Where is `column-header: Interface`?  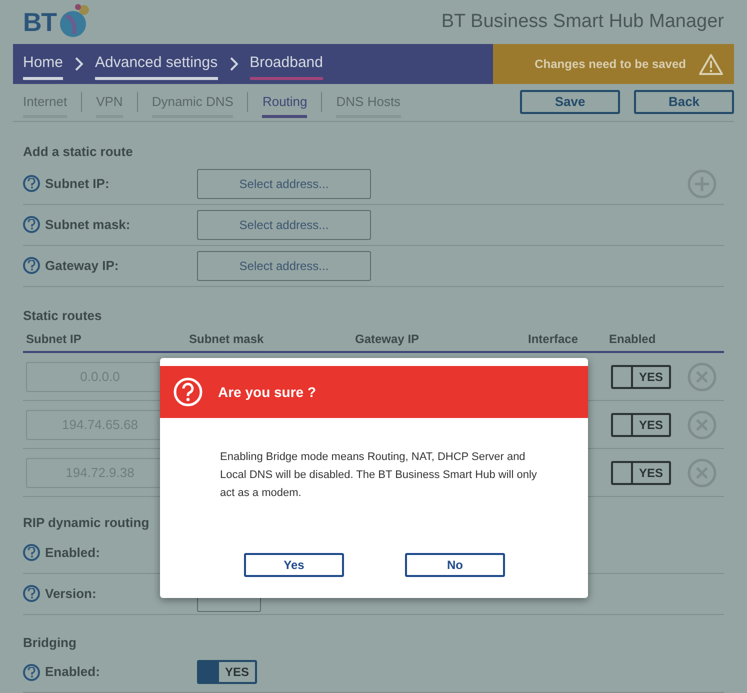 column-header: Interface is located at coordinates (554, 339).